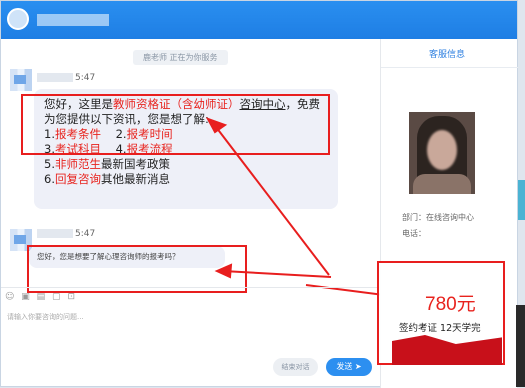 Image resolution: width=525 pixels, height=388 pixels. I want to click on send-icon: ➤, so click(358, 366).